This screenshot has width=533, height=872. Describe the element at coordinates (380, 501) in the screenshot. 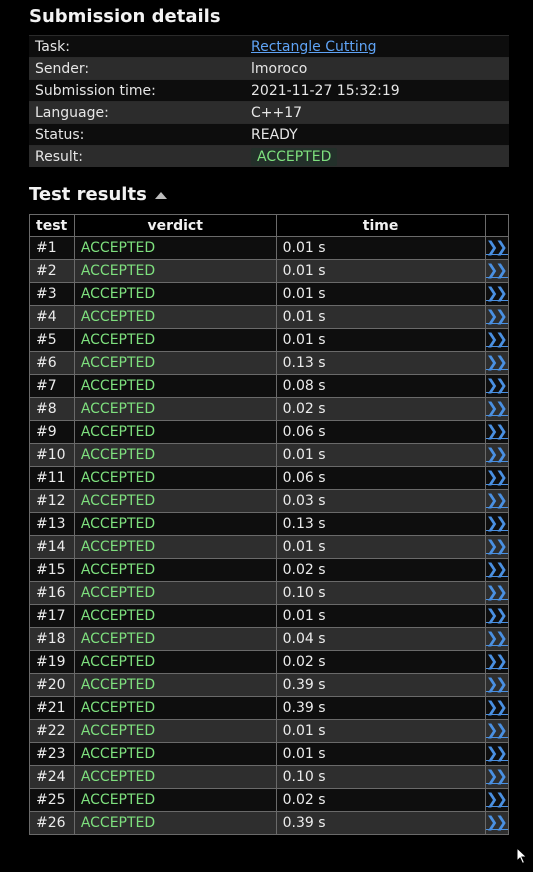

I see `test-time: 0.03 s` at that location.